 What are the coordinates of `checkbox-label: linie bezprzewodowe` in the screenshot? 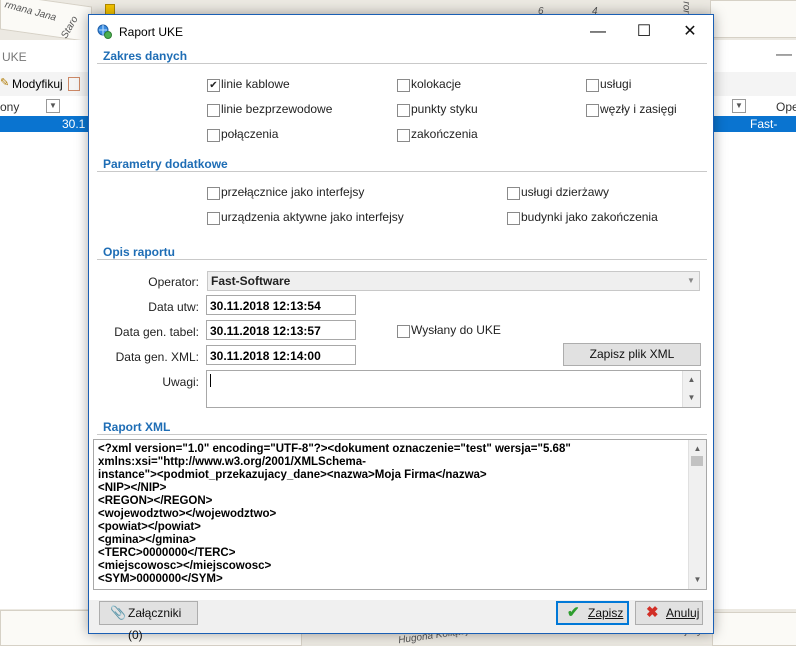 It's located at (277, 109).